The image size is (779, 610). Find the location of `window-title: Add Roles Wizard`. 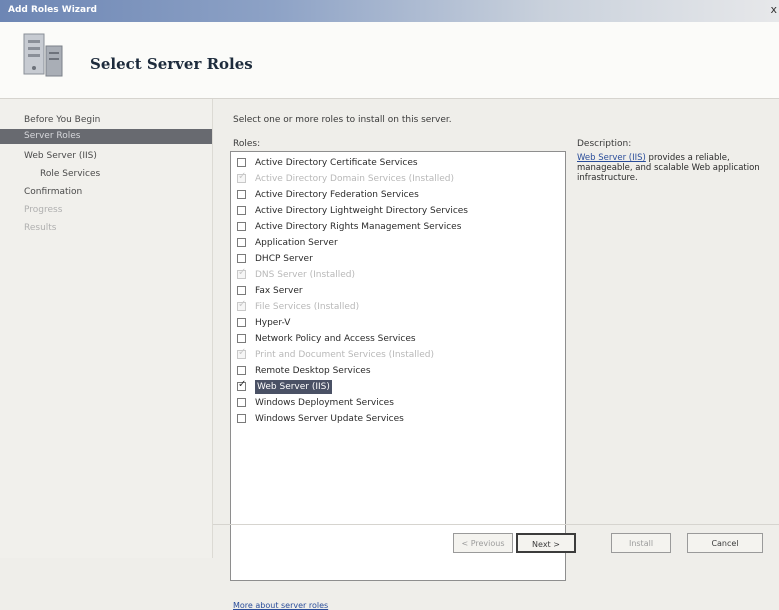

window-title: Add Roles Wizard is located at coordinates (52, 10).